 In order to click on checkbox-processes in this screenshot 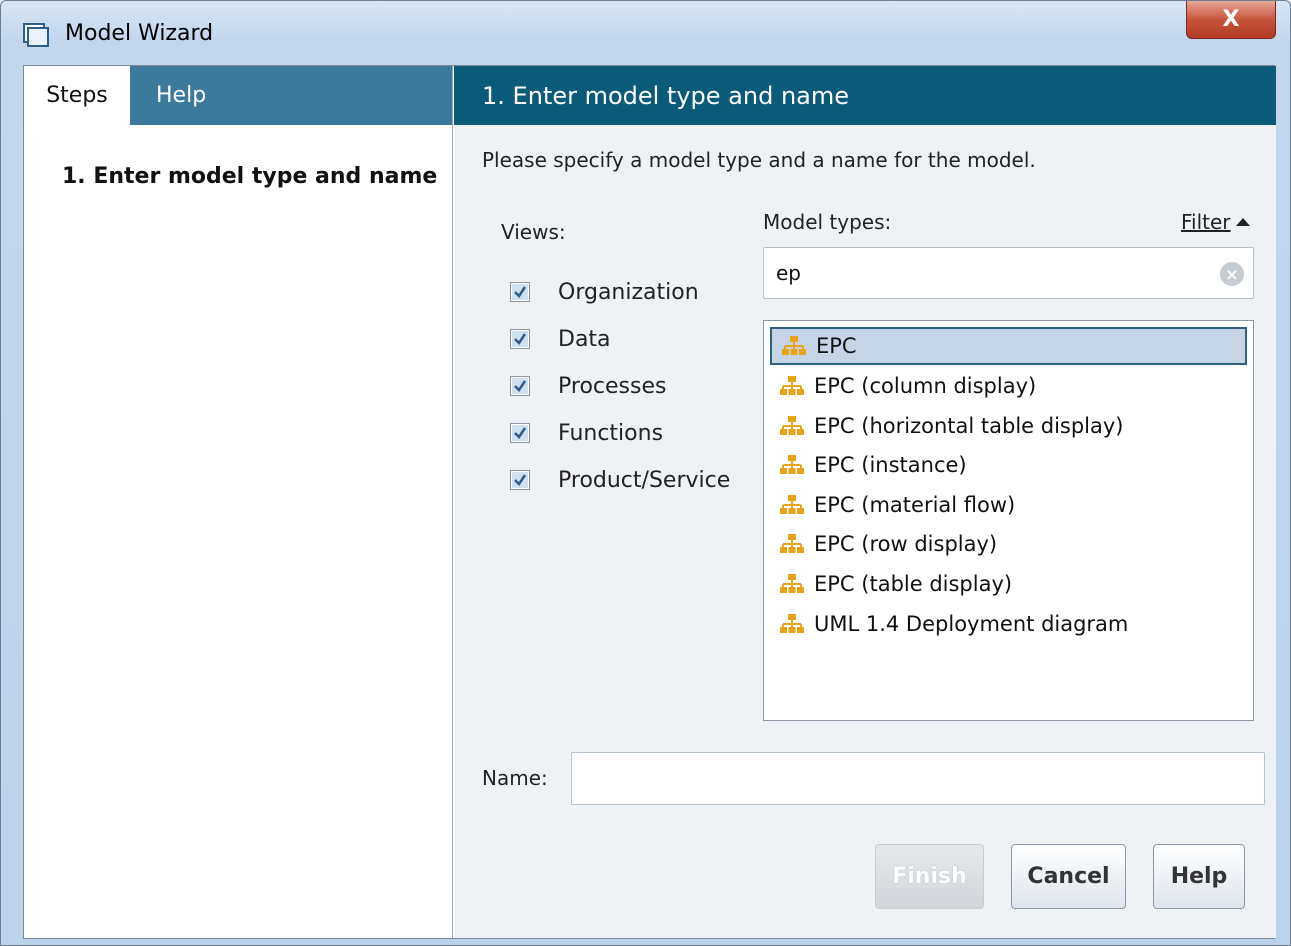, I will do `click(520, 386)`.